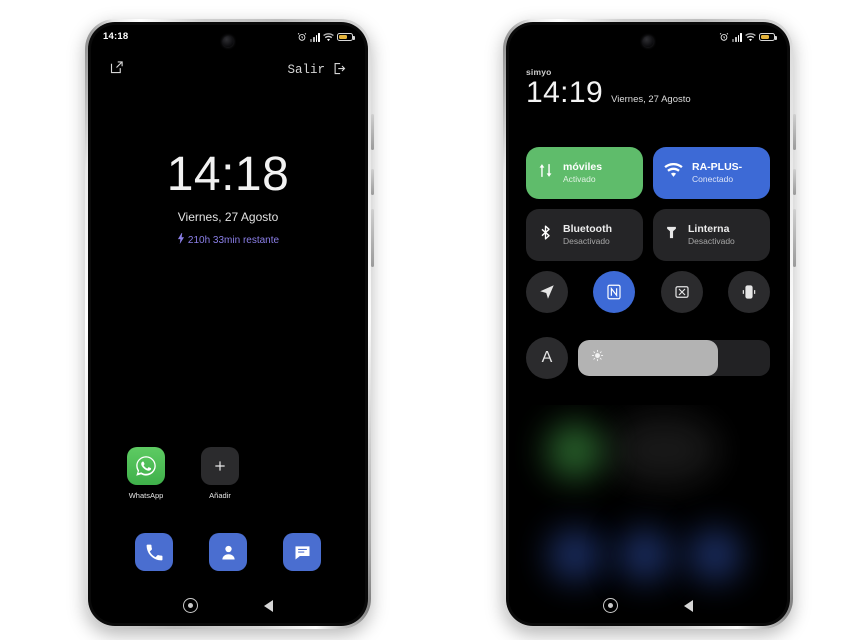 Image resolution: width=854 pixels, height=640 pixels. I want to click on app-add: Añadir, so click(220, 473).